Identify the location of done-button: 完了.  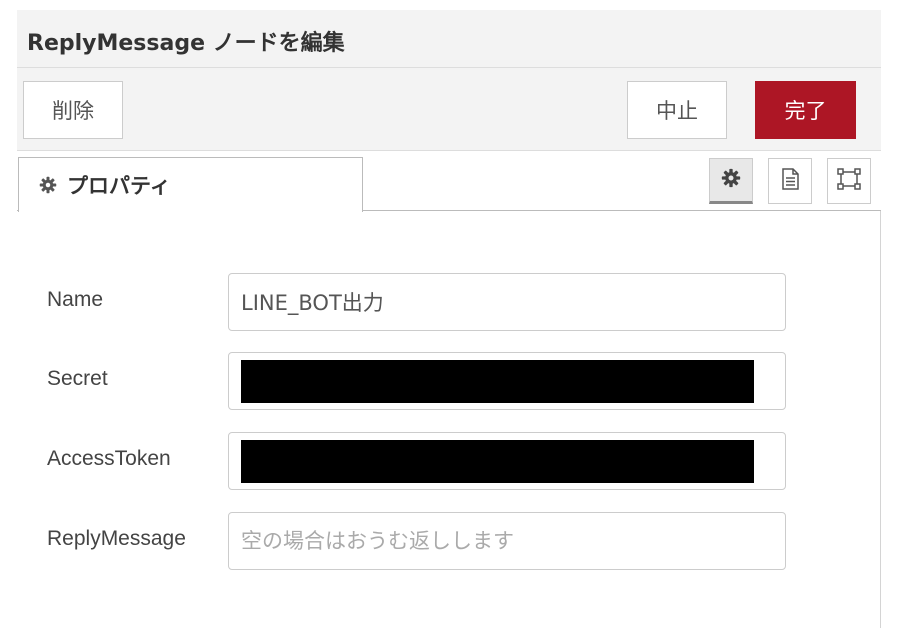
(805, 110).